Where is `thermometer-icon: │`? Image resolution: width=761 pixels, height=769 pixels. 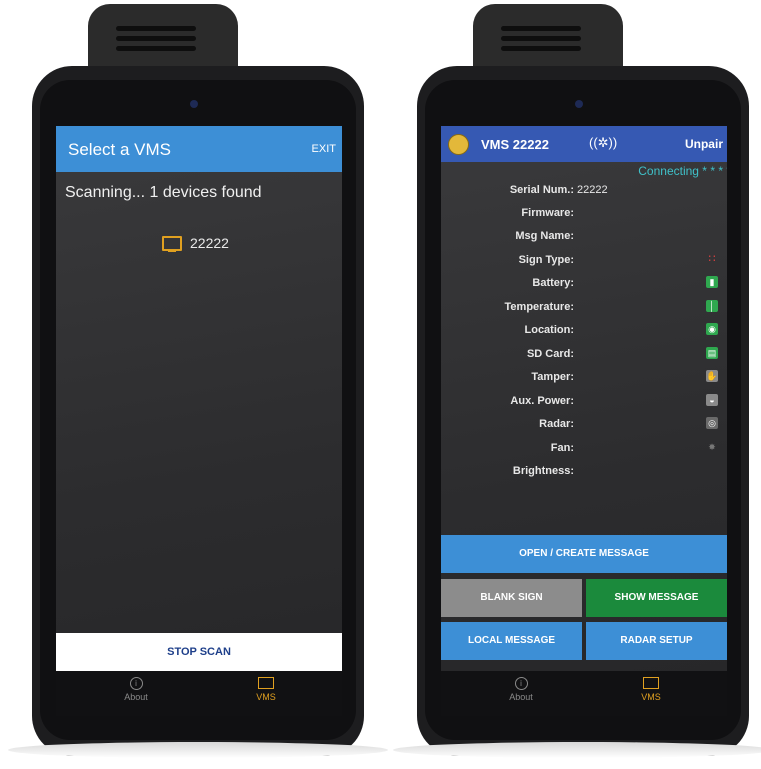 thermometer-icon: │ is located at coordinates (712, 306).